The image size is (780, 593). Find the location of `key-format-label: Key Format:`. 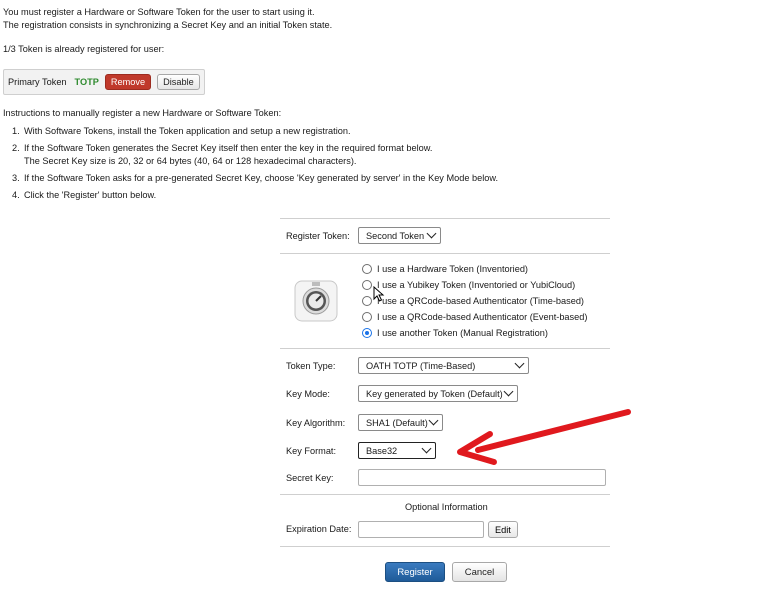

key-format-label: Key Format: is located at coordinates (311, 451).